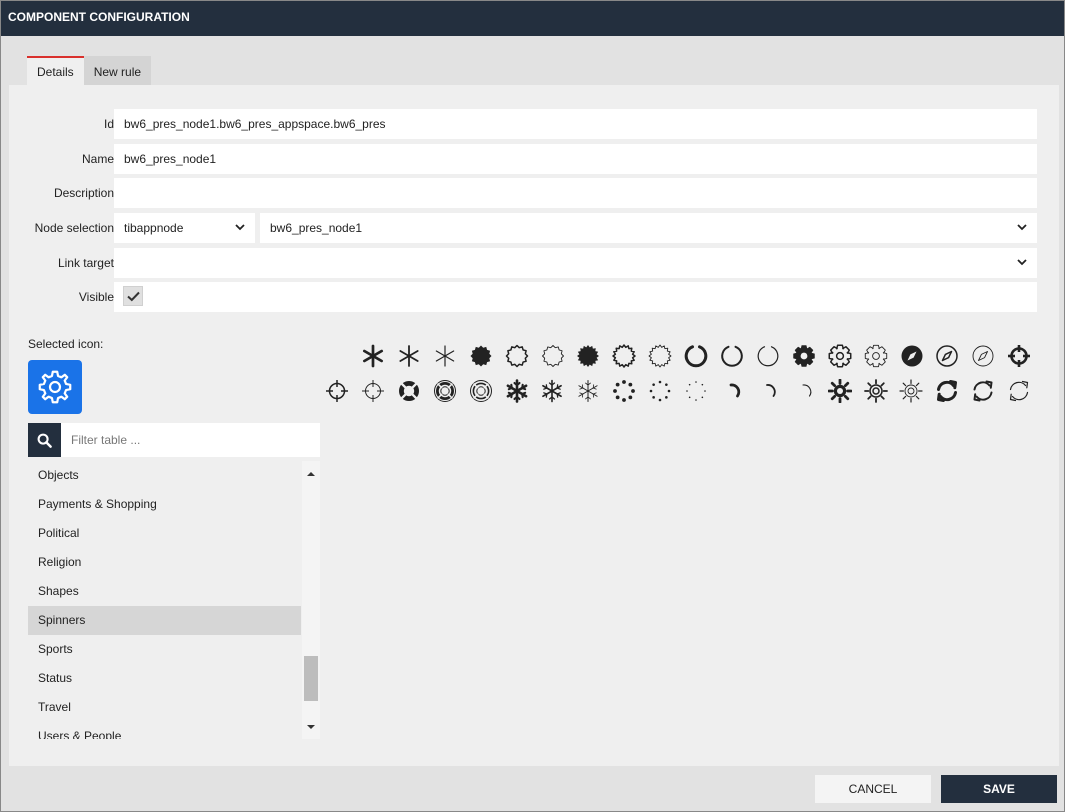 The image size is (1065, 812). I want to click on search-button, so click(44, 440).